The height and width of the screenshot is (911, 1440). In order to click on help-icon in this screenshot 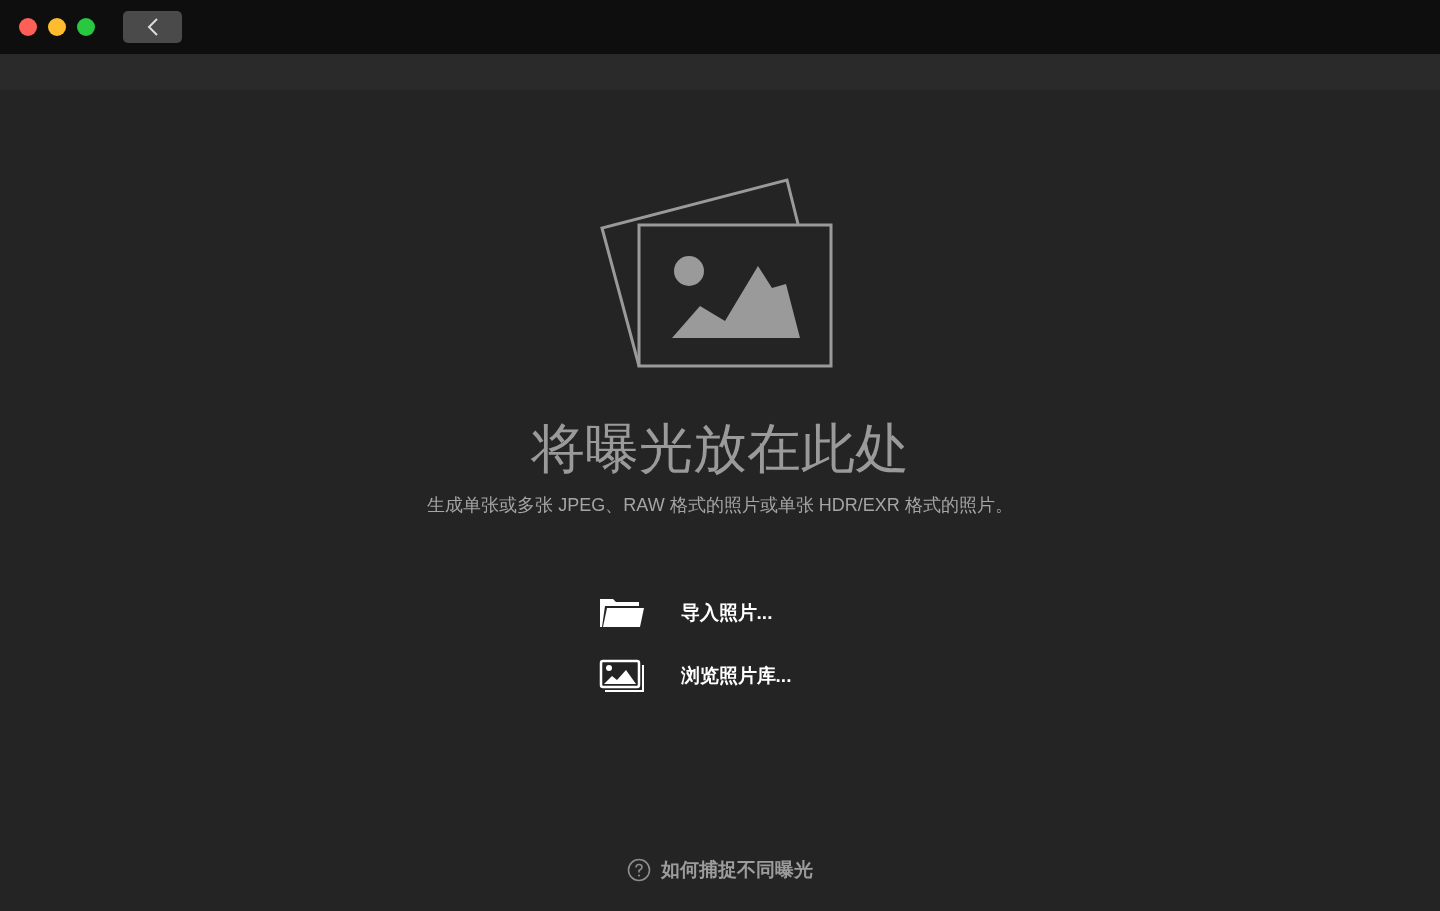, I will do `click(639, 870)`.